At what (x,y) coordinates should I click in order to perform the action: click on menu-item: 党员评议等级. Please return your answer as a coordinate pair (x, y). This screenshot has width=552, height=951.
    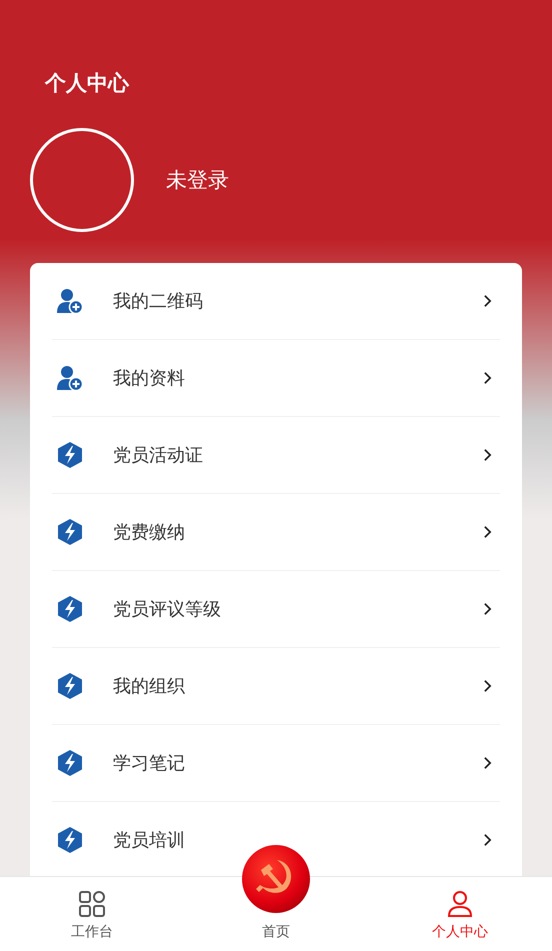
    Looking at the image, I should click on (276, 609).